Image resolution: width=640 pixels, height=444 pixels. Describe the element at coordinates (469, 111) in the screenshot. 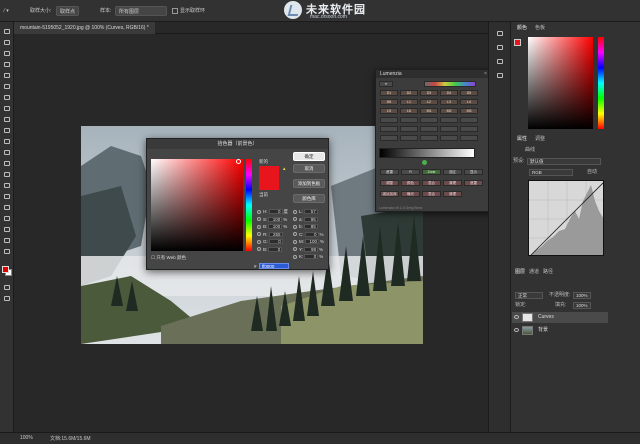

I see `zone-button: M3` at that location.